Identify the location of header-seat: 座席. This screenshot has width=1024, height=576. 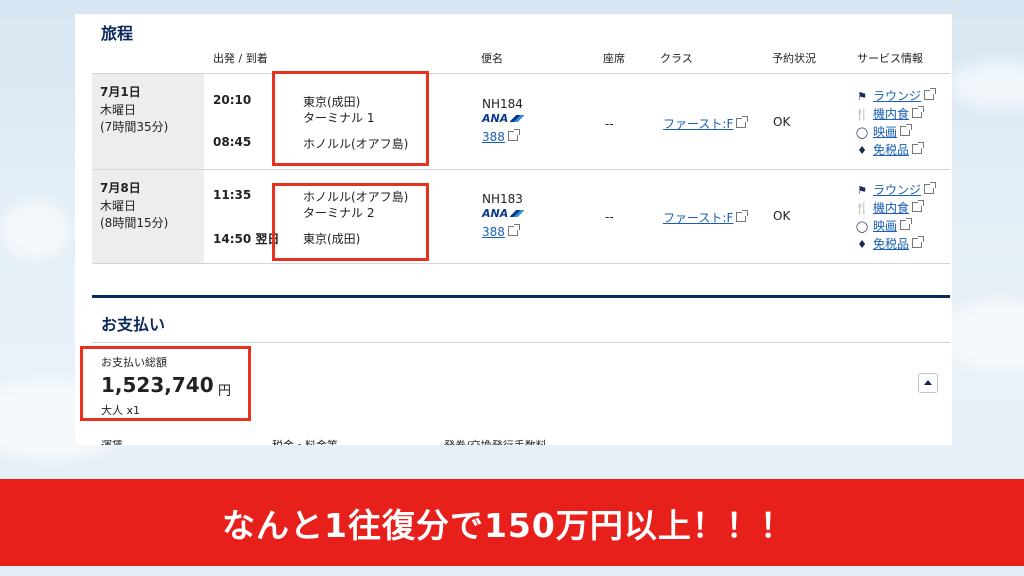
(614, 58).